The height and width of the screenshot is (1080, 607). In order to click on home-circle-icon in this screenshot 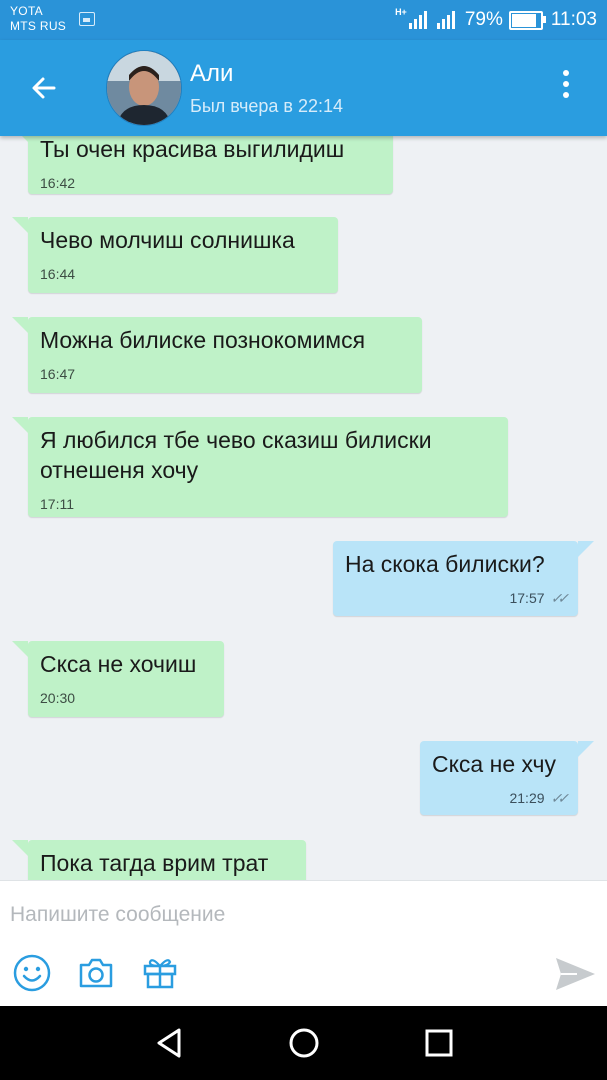, I will do `click(304, 1043)`.